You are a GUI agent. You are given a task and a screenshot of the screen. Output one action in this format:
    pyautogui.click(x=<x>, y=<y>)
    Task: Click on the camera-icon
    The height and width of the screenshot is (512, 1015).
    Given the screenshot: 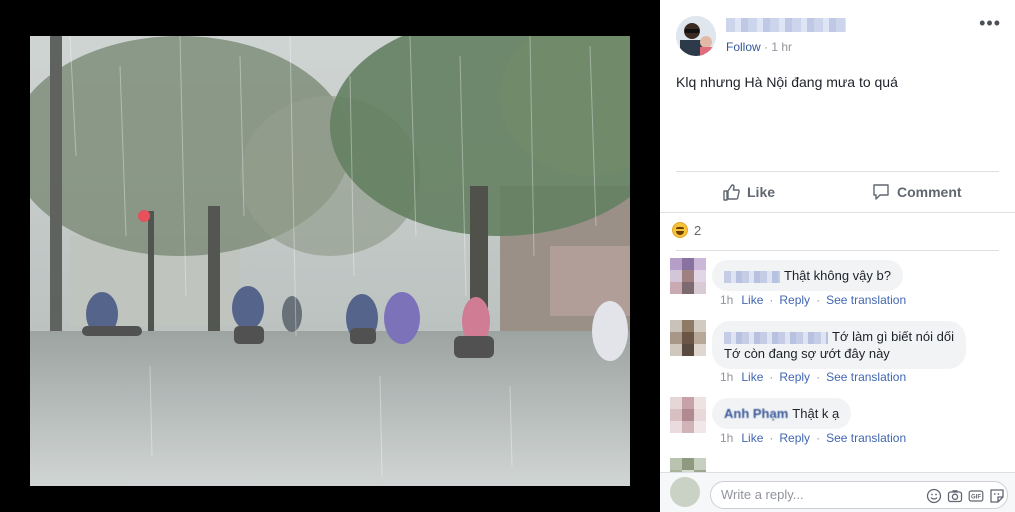 What is the action you would take?
    pyautogui.click(x=955, y=496)
    